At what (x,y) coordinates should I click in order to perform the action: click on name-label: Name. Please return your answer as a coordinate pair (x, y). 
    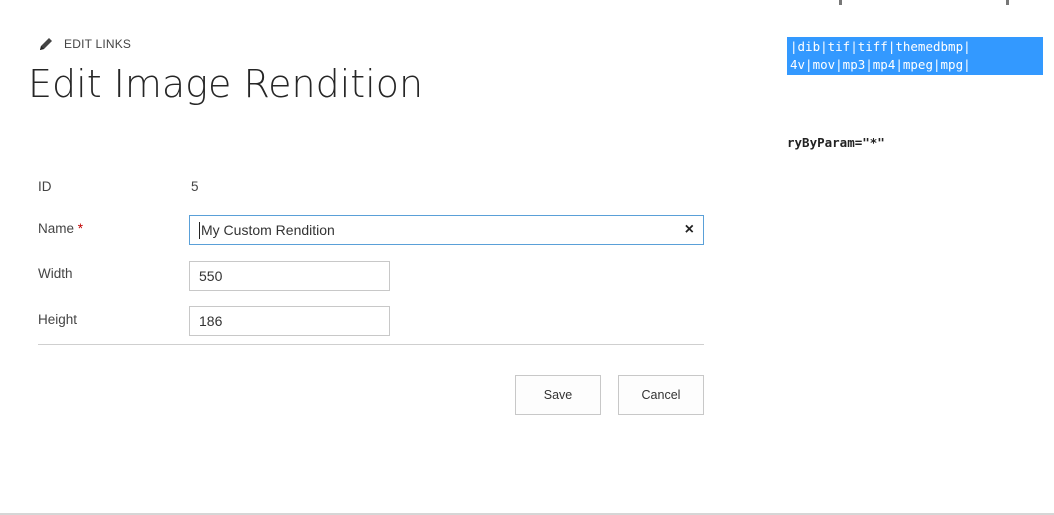
    Looking at the image, I should click on (56, 228).